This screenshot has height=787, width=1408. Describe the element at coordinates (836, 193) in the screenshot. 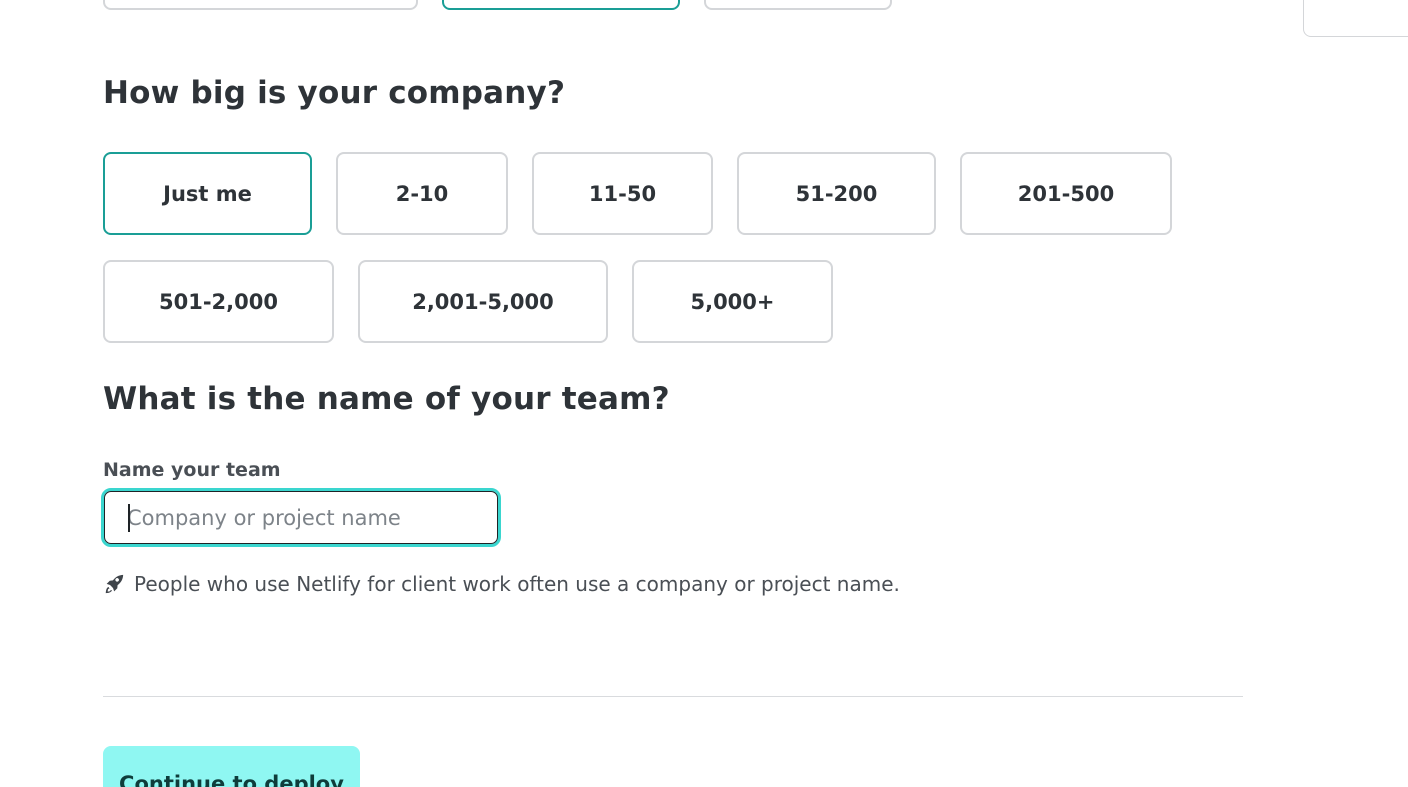

I see `size-option-51-200: 51-200` at that location.